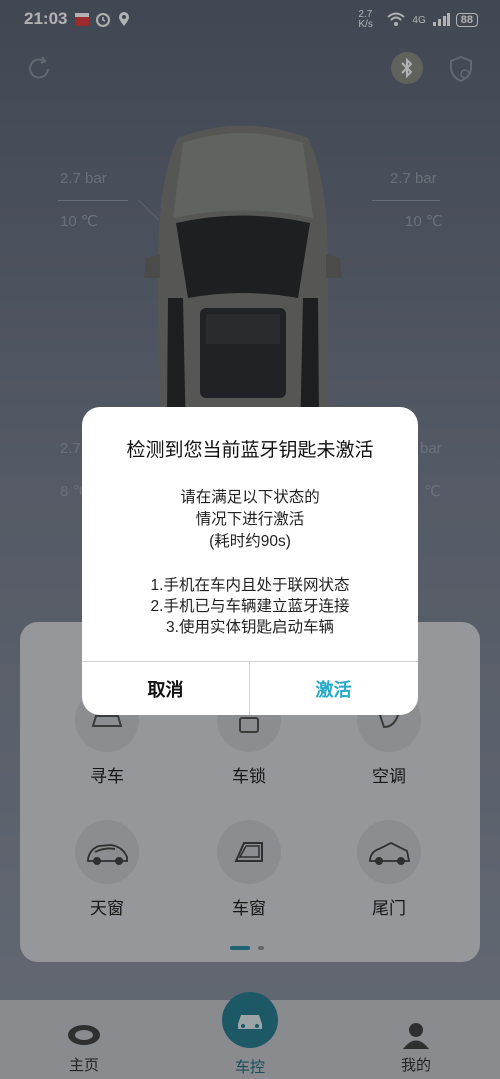  I want to click on cancel-button: 取消, so click(165, 688).